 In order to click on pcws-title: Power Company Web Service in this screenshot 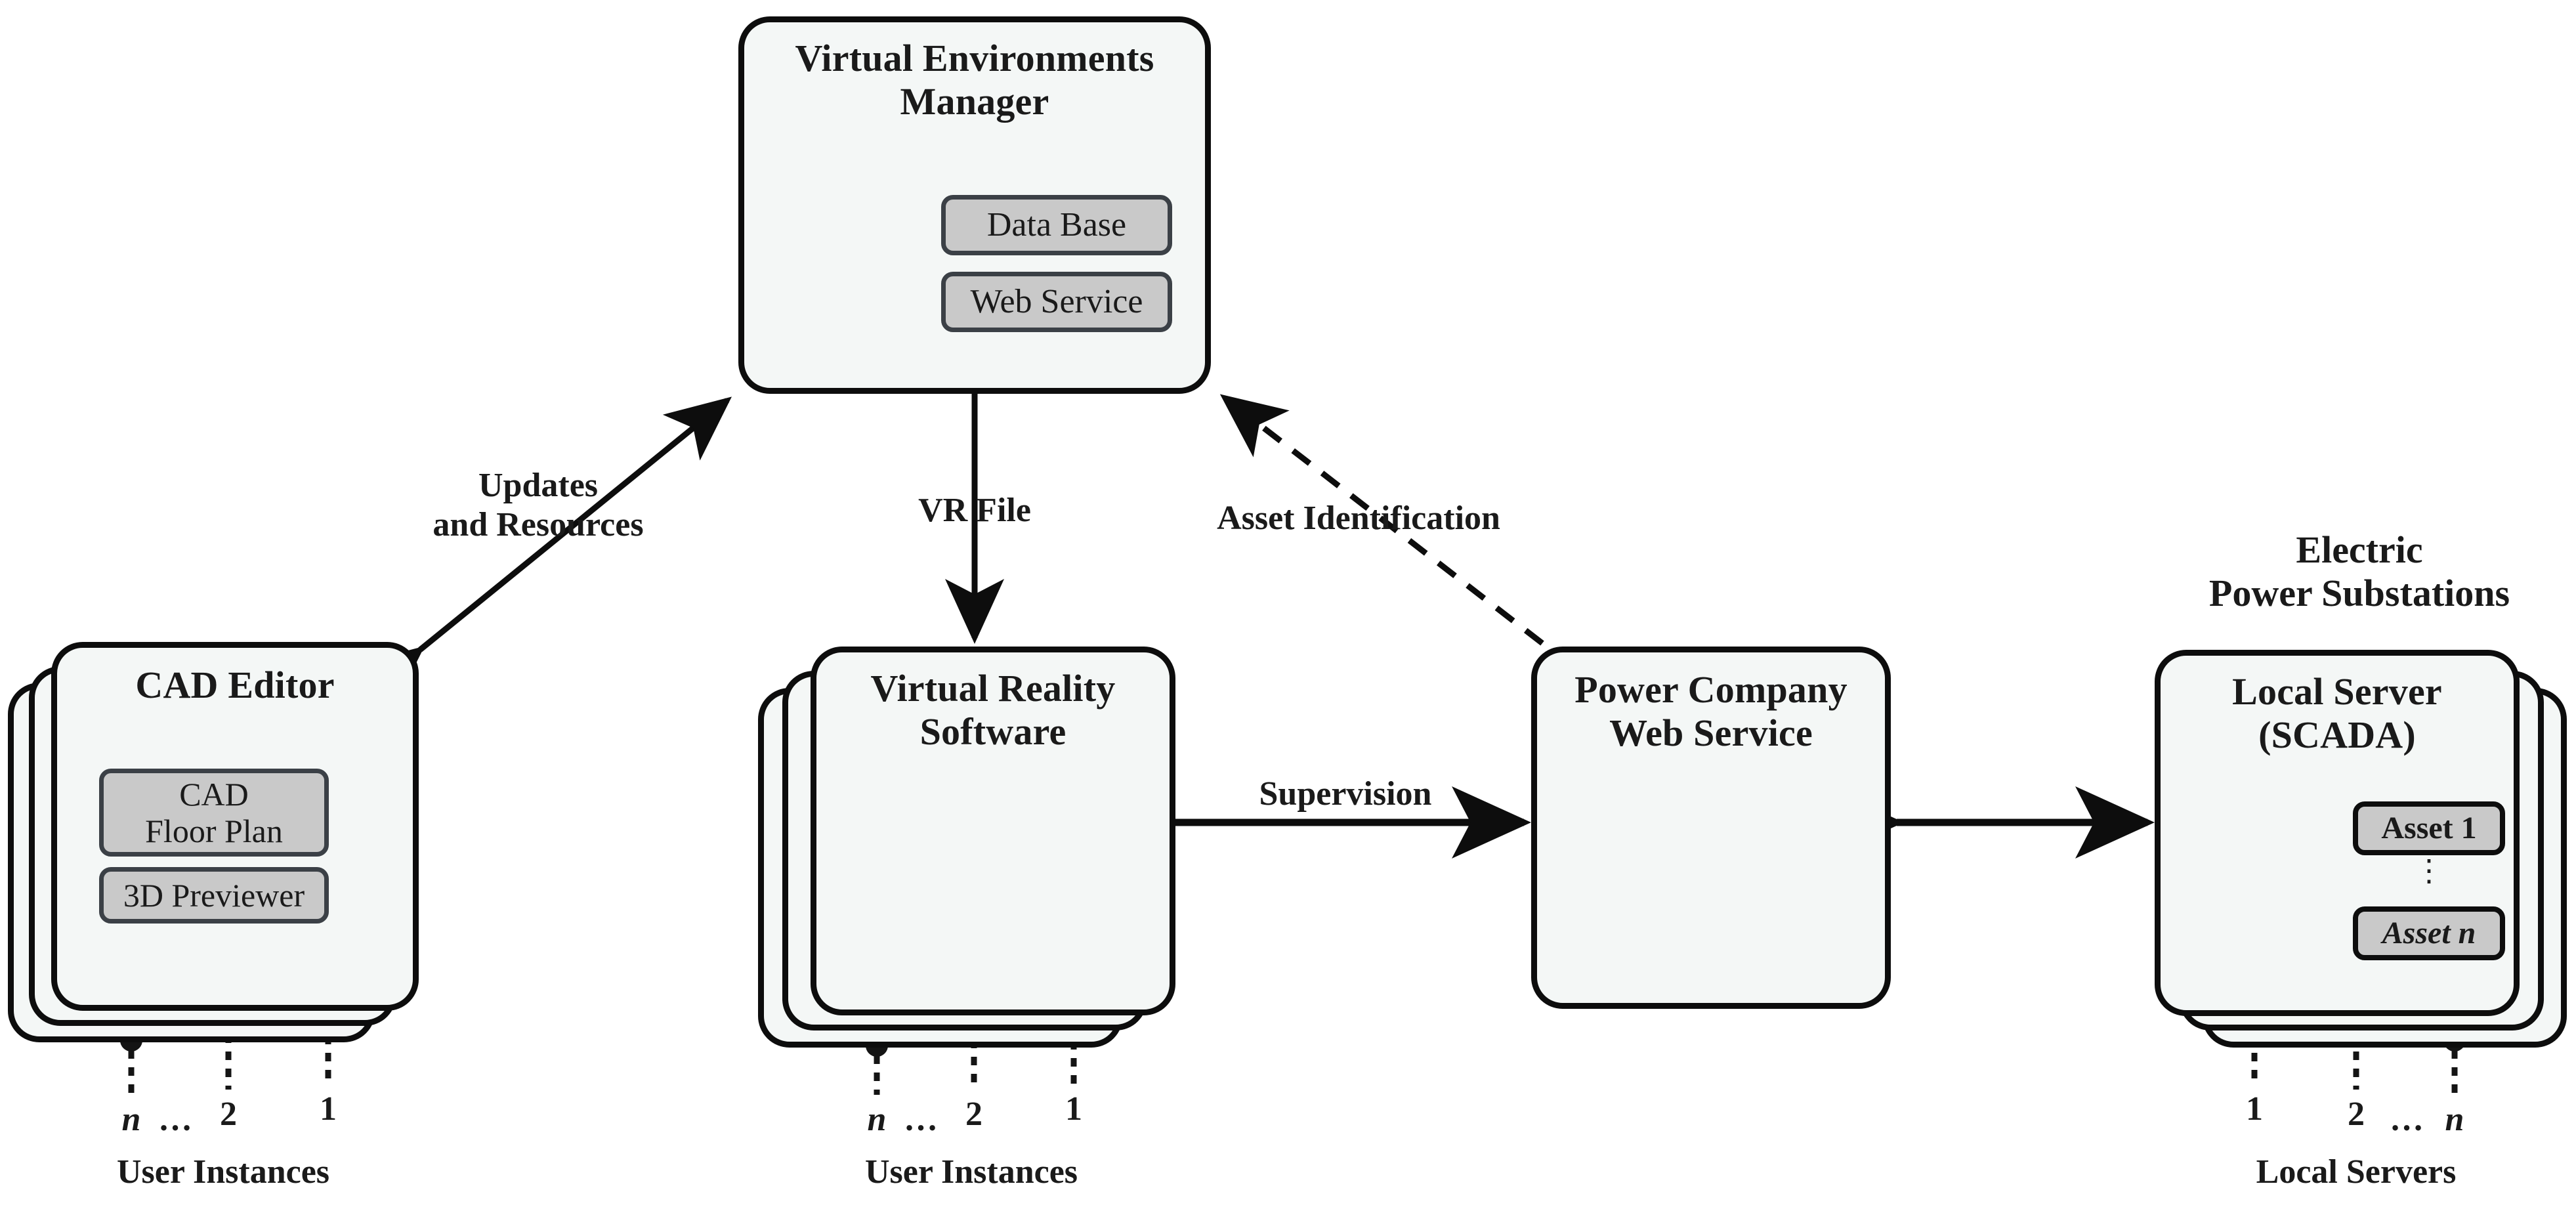, I will do `click(1711, 711)`.